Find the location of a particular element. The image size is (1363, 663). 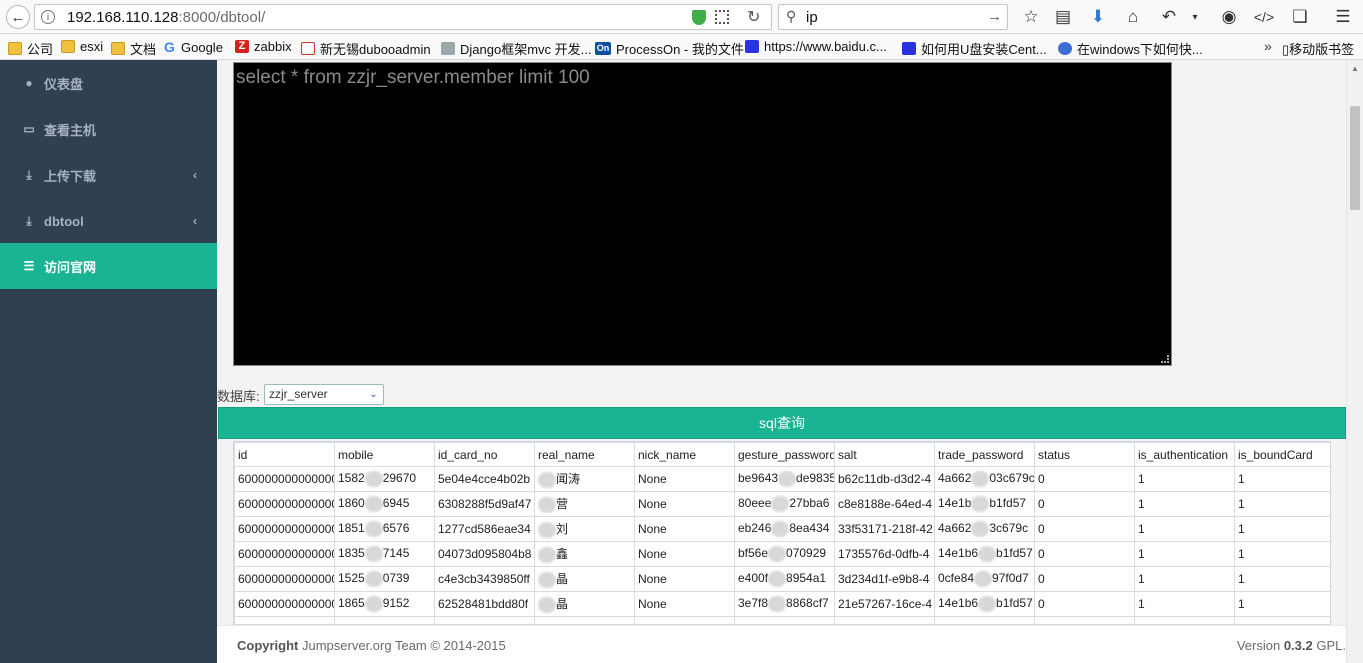

version-suffix: GPL. is located at coordinates (1329, 645).